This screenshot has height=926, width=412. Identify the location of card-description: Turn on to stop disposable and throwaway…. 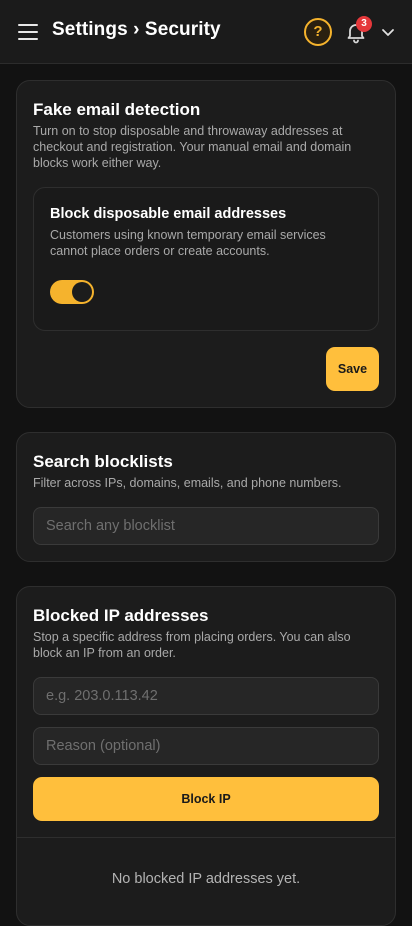
(192, 147).